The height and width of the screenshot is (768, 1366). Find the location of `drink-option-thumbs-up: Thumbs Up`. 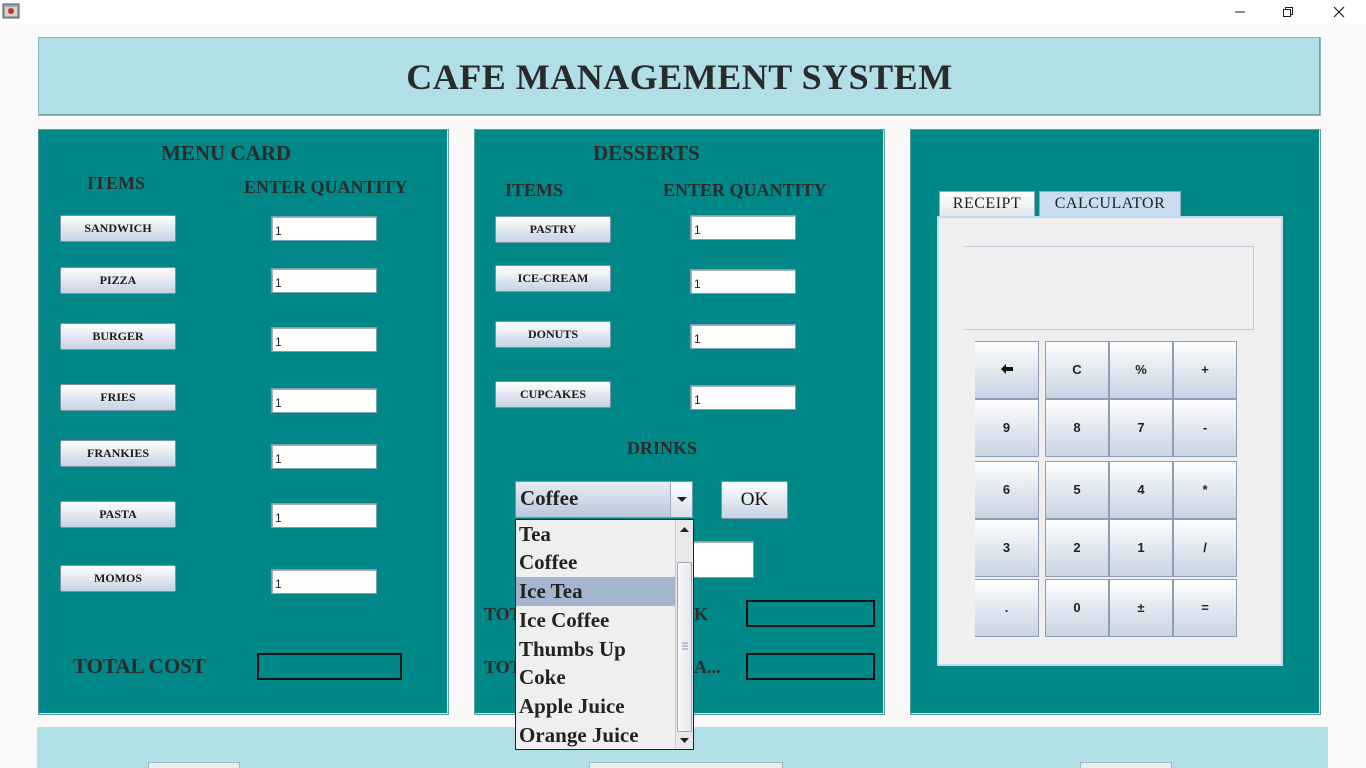

drink-option-thumbs-up: Thumbs Up is located at coordinates (596, 649).